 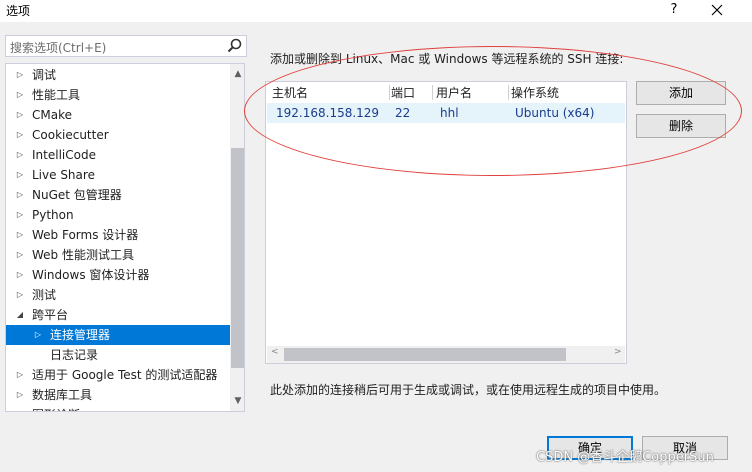 I want to click on tree-item: ▷ 数据库工具, so click(x=118, y=395).